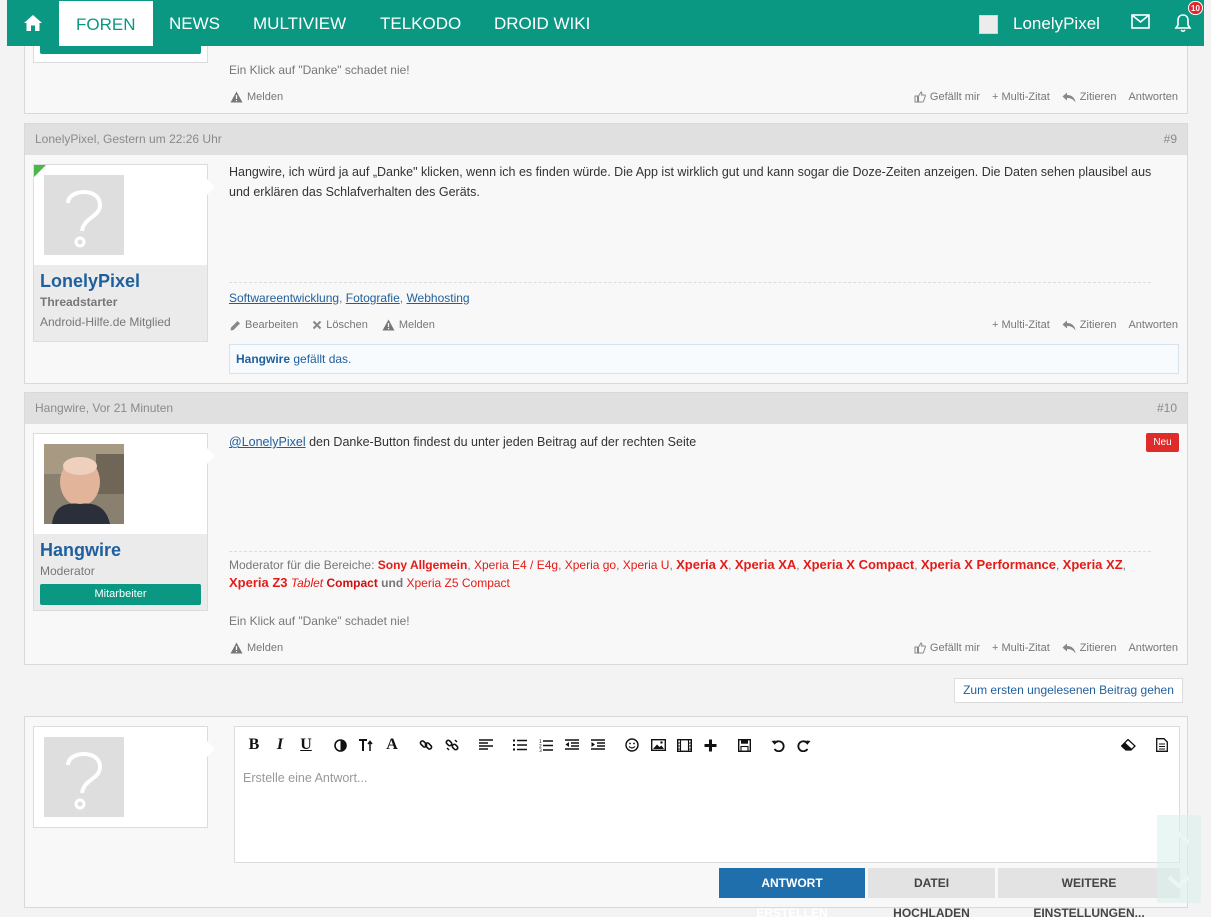  I want to click on post-meta: Hangwire, Vor 21 Minuten, so click(104, 408).